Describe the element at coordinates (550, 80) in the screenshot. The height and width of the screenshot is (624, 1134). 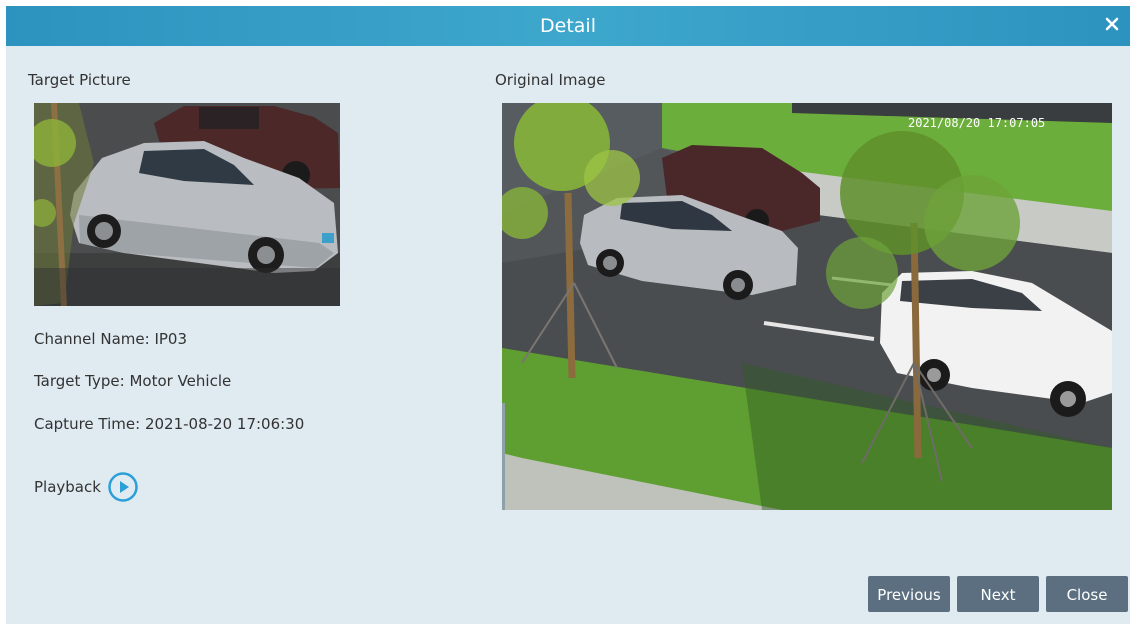
I see `original-image-label: Original Image` at that location.